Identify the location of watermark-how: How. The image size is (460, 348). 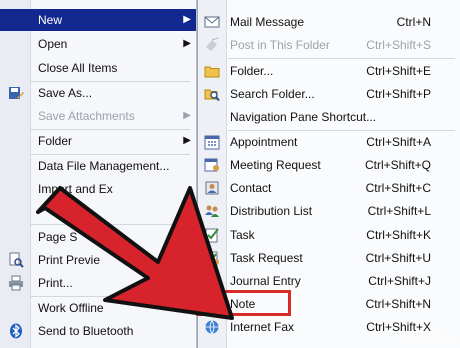
(440, 337).